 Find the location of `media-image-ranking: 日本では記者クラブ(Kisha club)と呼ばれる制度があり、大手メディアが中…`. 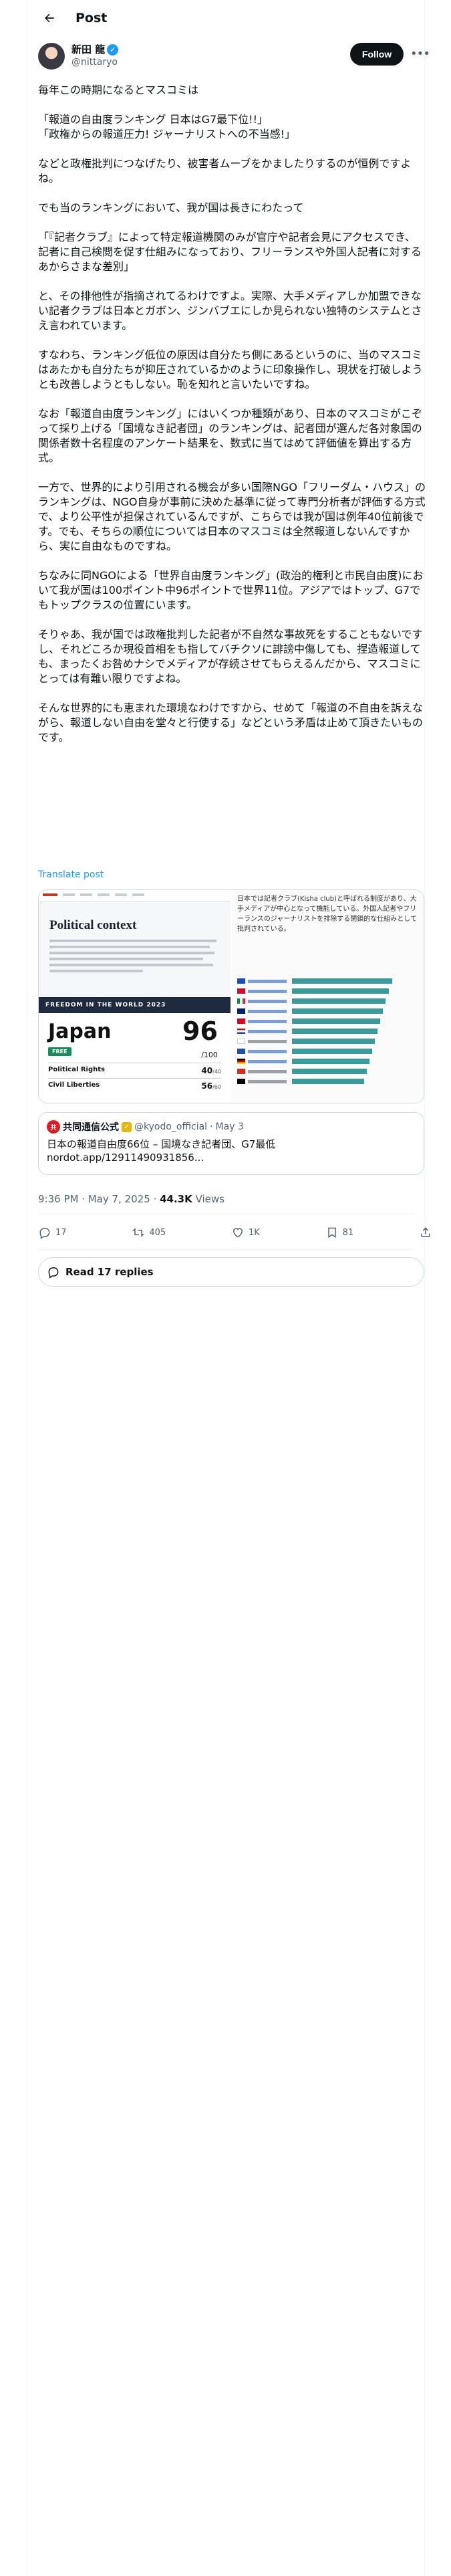

media-image-ranking: 日本では記者クラブ(Kisha club)と呼ばれる制度があり、大手メディアが中… is located at coordinates (328, 997).